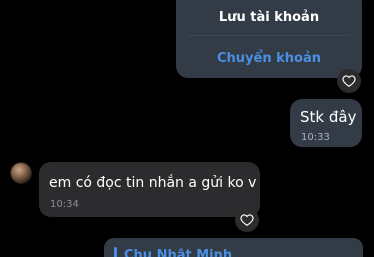 This screenshot has width=374, height=257. I want to click on divider, so click(269, 35).